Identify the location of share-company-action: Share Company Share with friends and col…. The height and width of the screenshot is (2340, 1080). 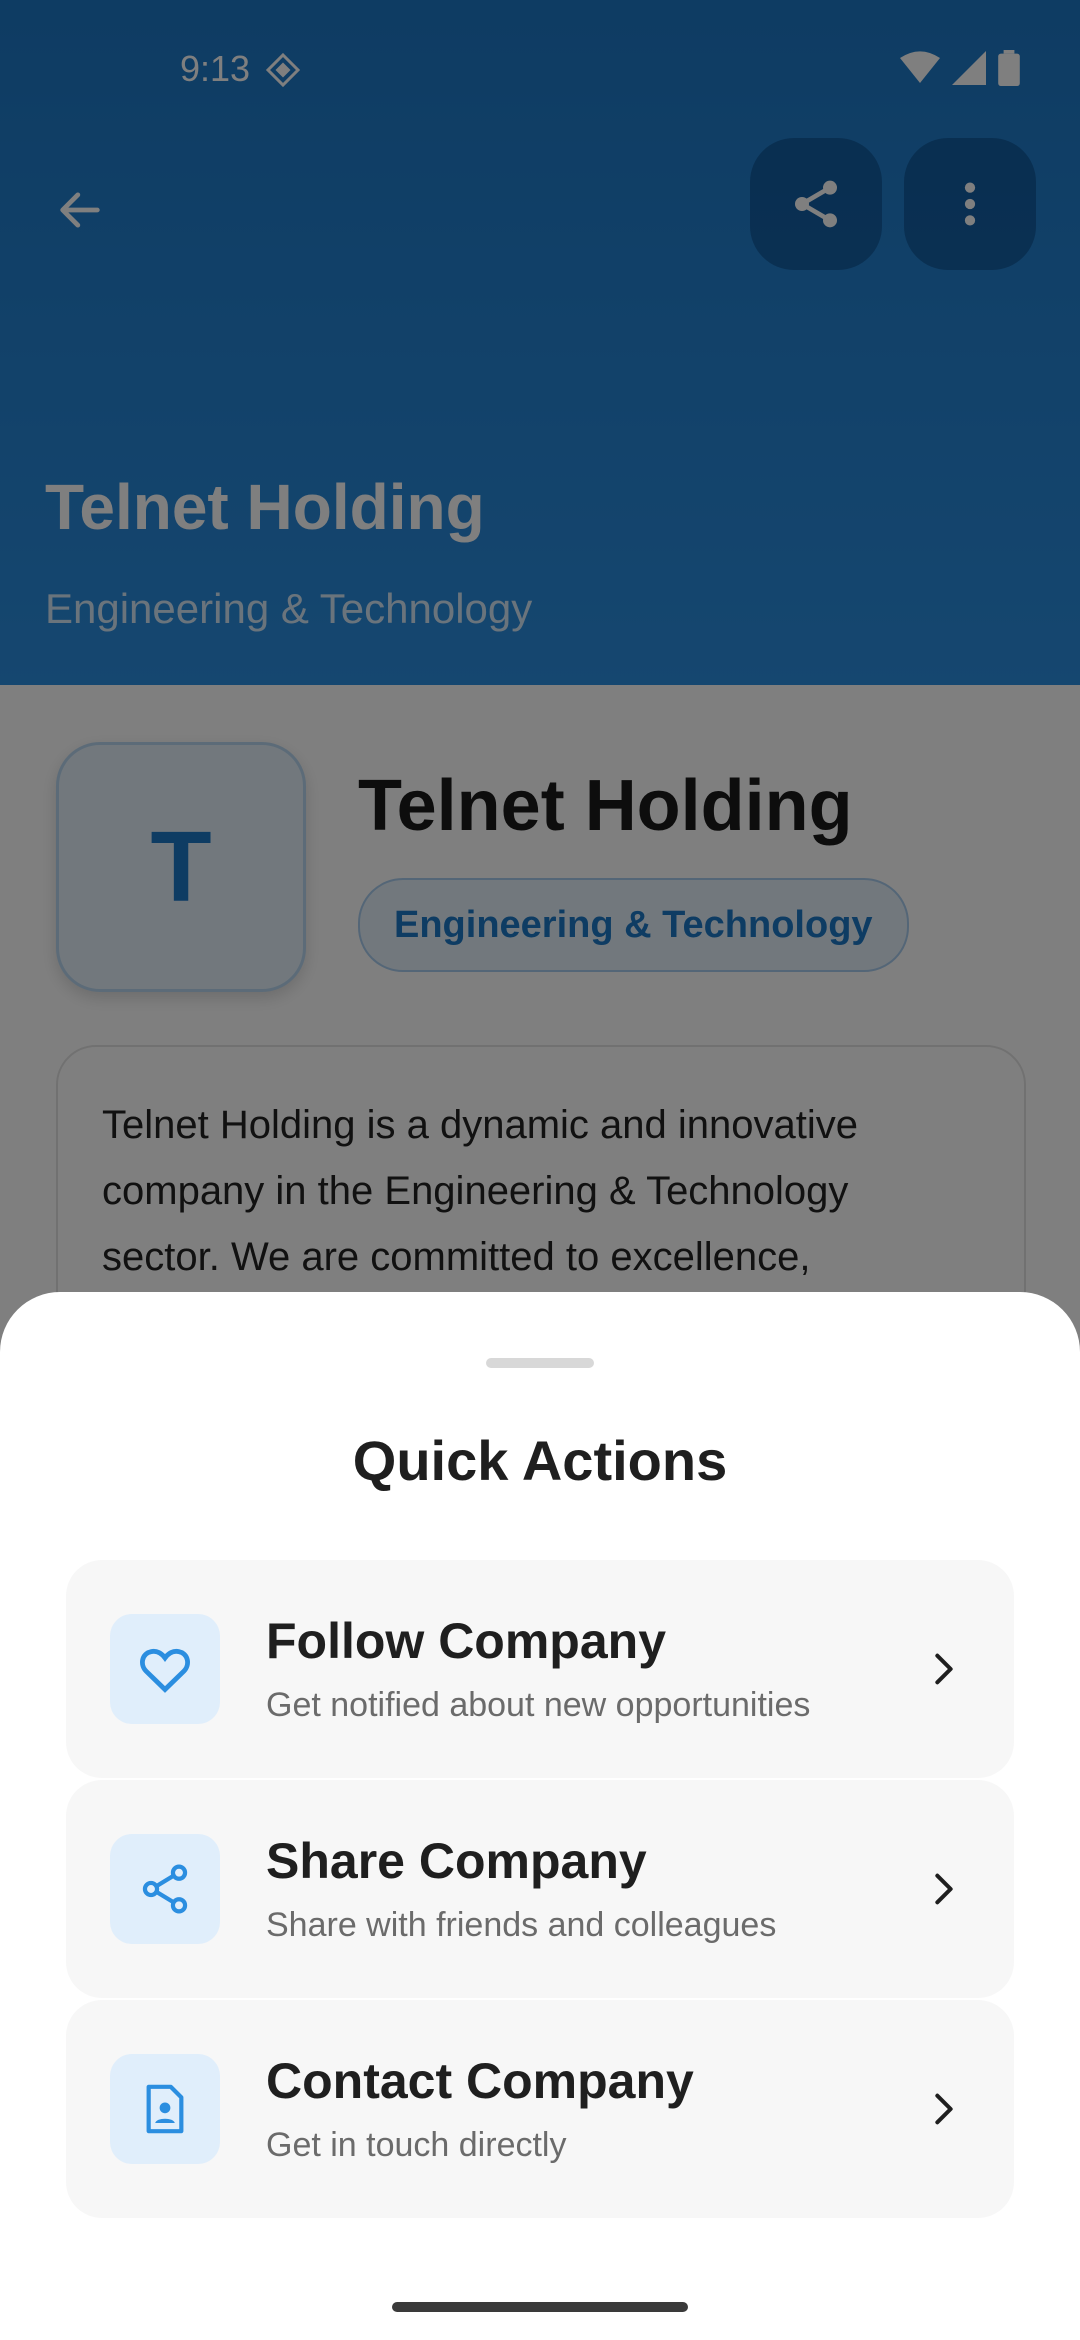
(540, 1889).